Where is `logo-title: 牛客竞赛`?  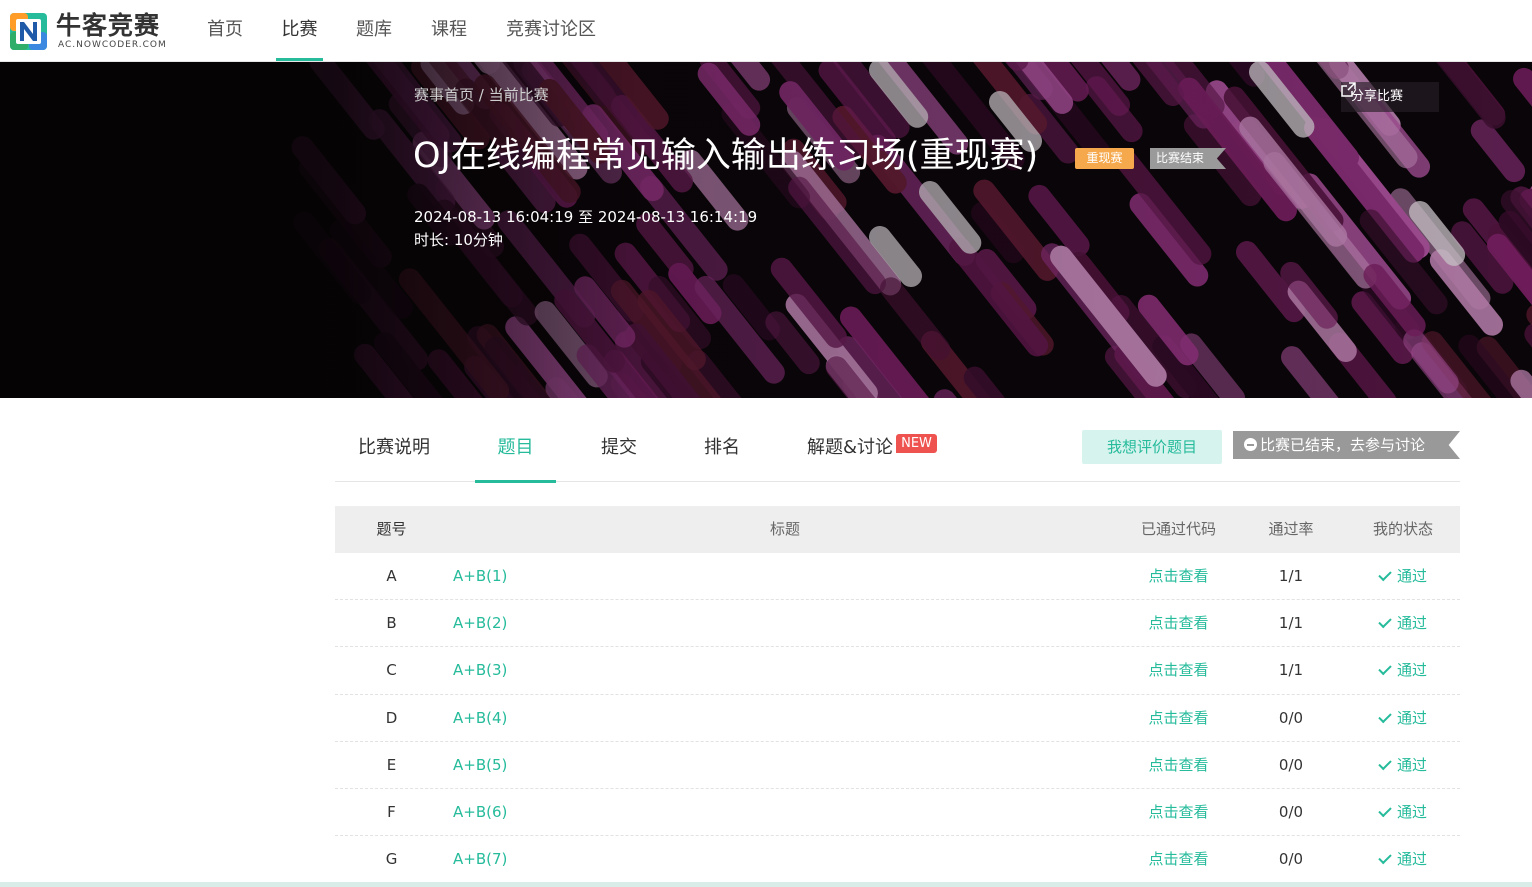 logo-title: 牛客竞赛 is located at coordinates (108, 25).